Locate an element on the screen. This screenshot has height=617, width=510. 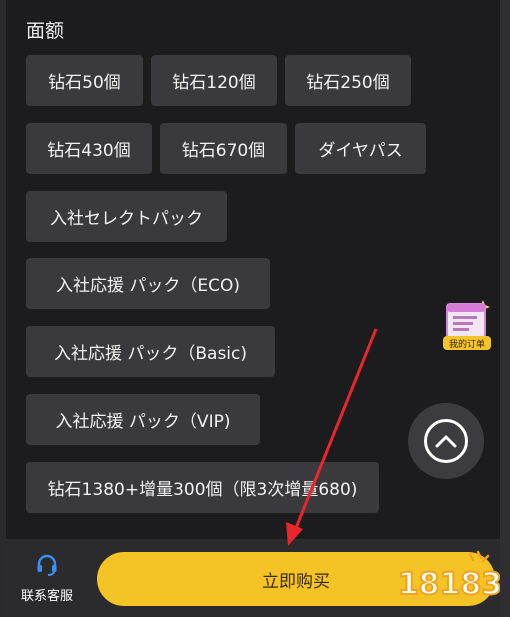
my-orders-float-button: 我的订单 is located at coordinates (467, 325).